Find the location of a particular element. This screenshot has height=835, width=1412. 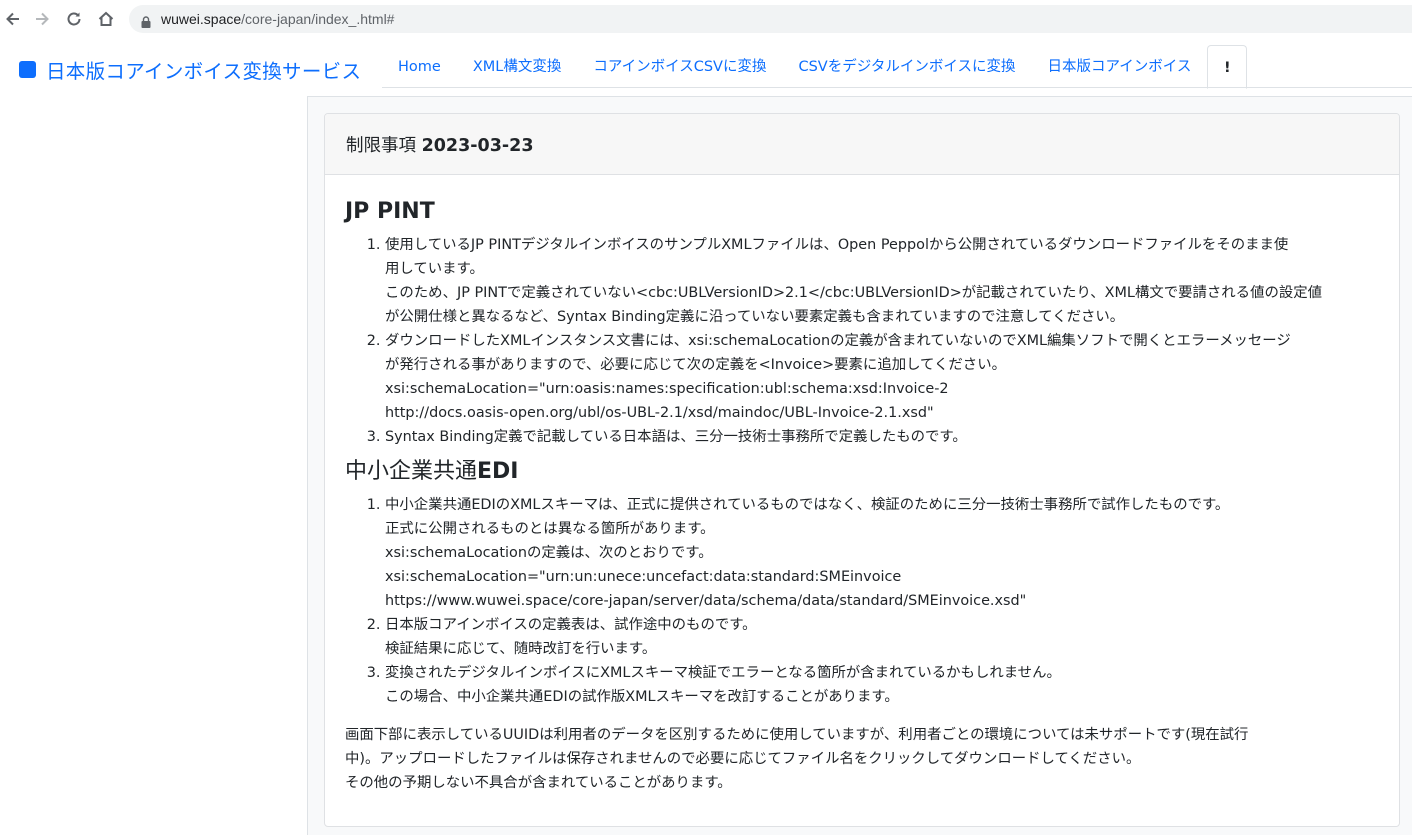

lock-icon is located at coordinates (146, 20).